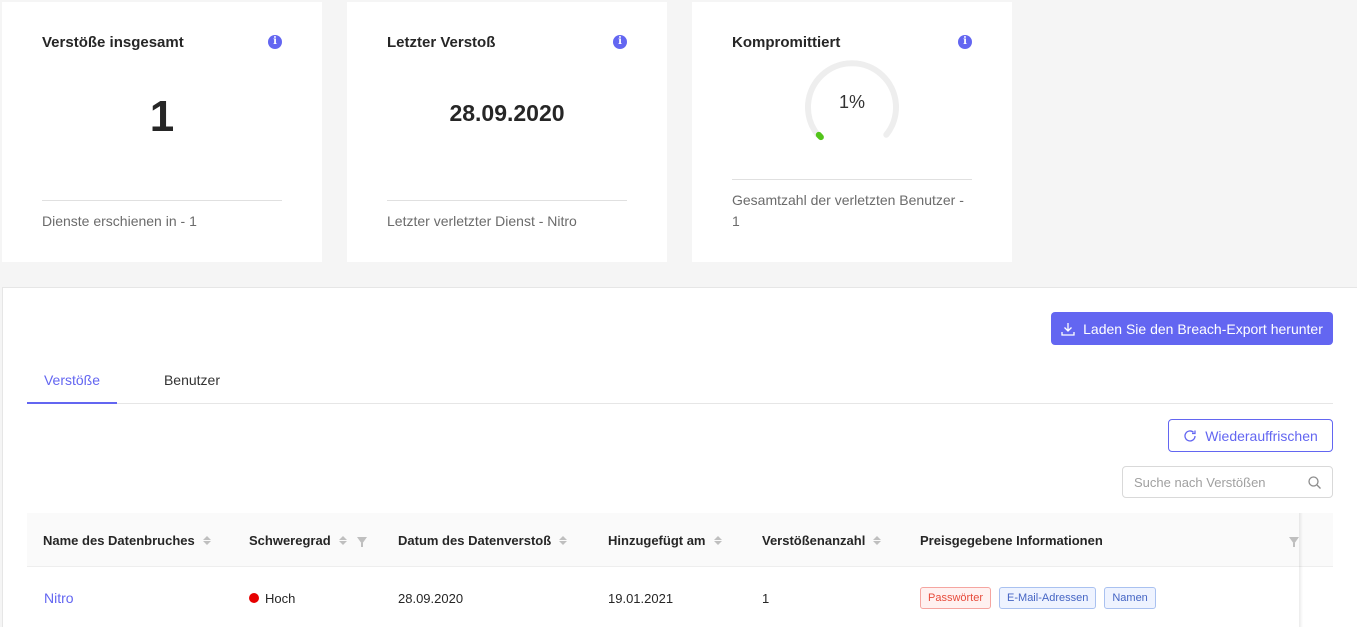  What do you see at coordinates (113, 42) in the screenshot?
I see `card-title: Verstöße insgesamt` at bounding box center [113, 42].